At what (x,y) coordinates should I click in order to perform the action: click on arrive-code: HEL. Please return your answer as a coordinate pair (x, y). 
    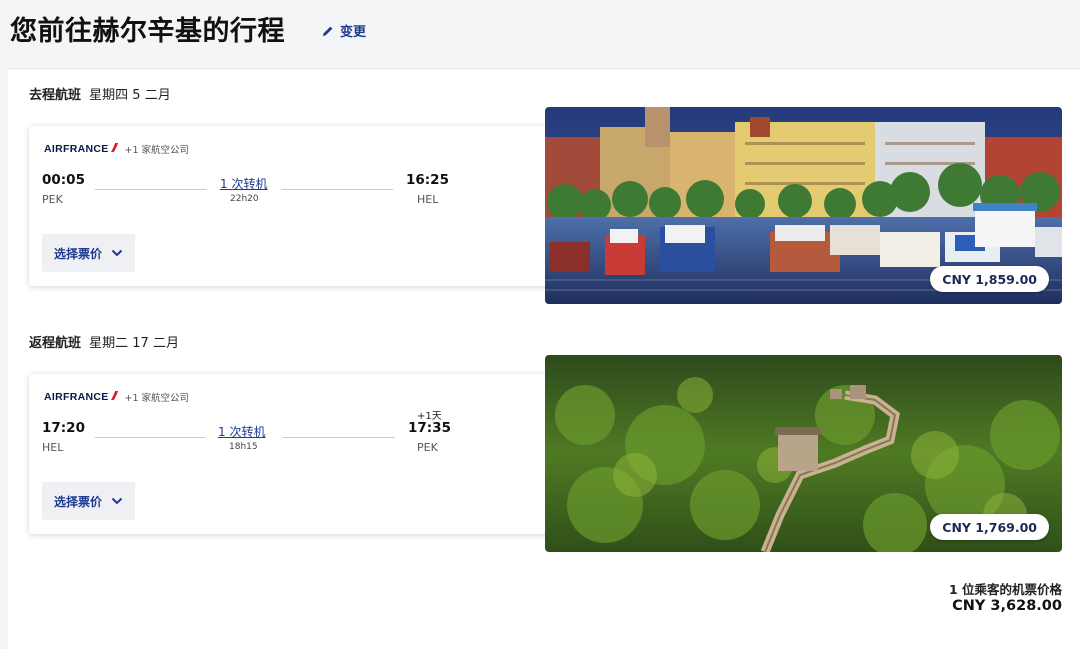
    Looking at the image, I should click on (428, 199).